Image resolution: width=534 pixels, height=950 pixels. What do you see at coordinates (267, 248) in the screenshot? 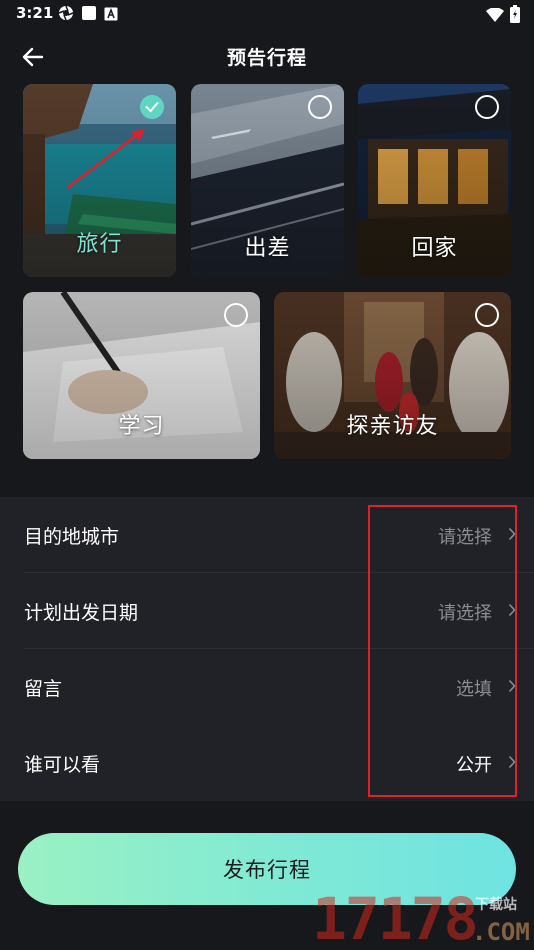
I see `category-label-business: 出差` at bounding box center [267, 248].